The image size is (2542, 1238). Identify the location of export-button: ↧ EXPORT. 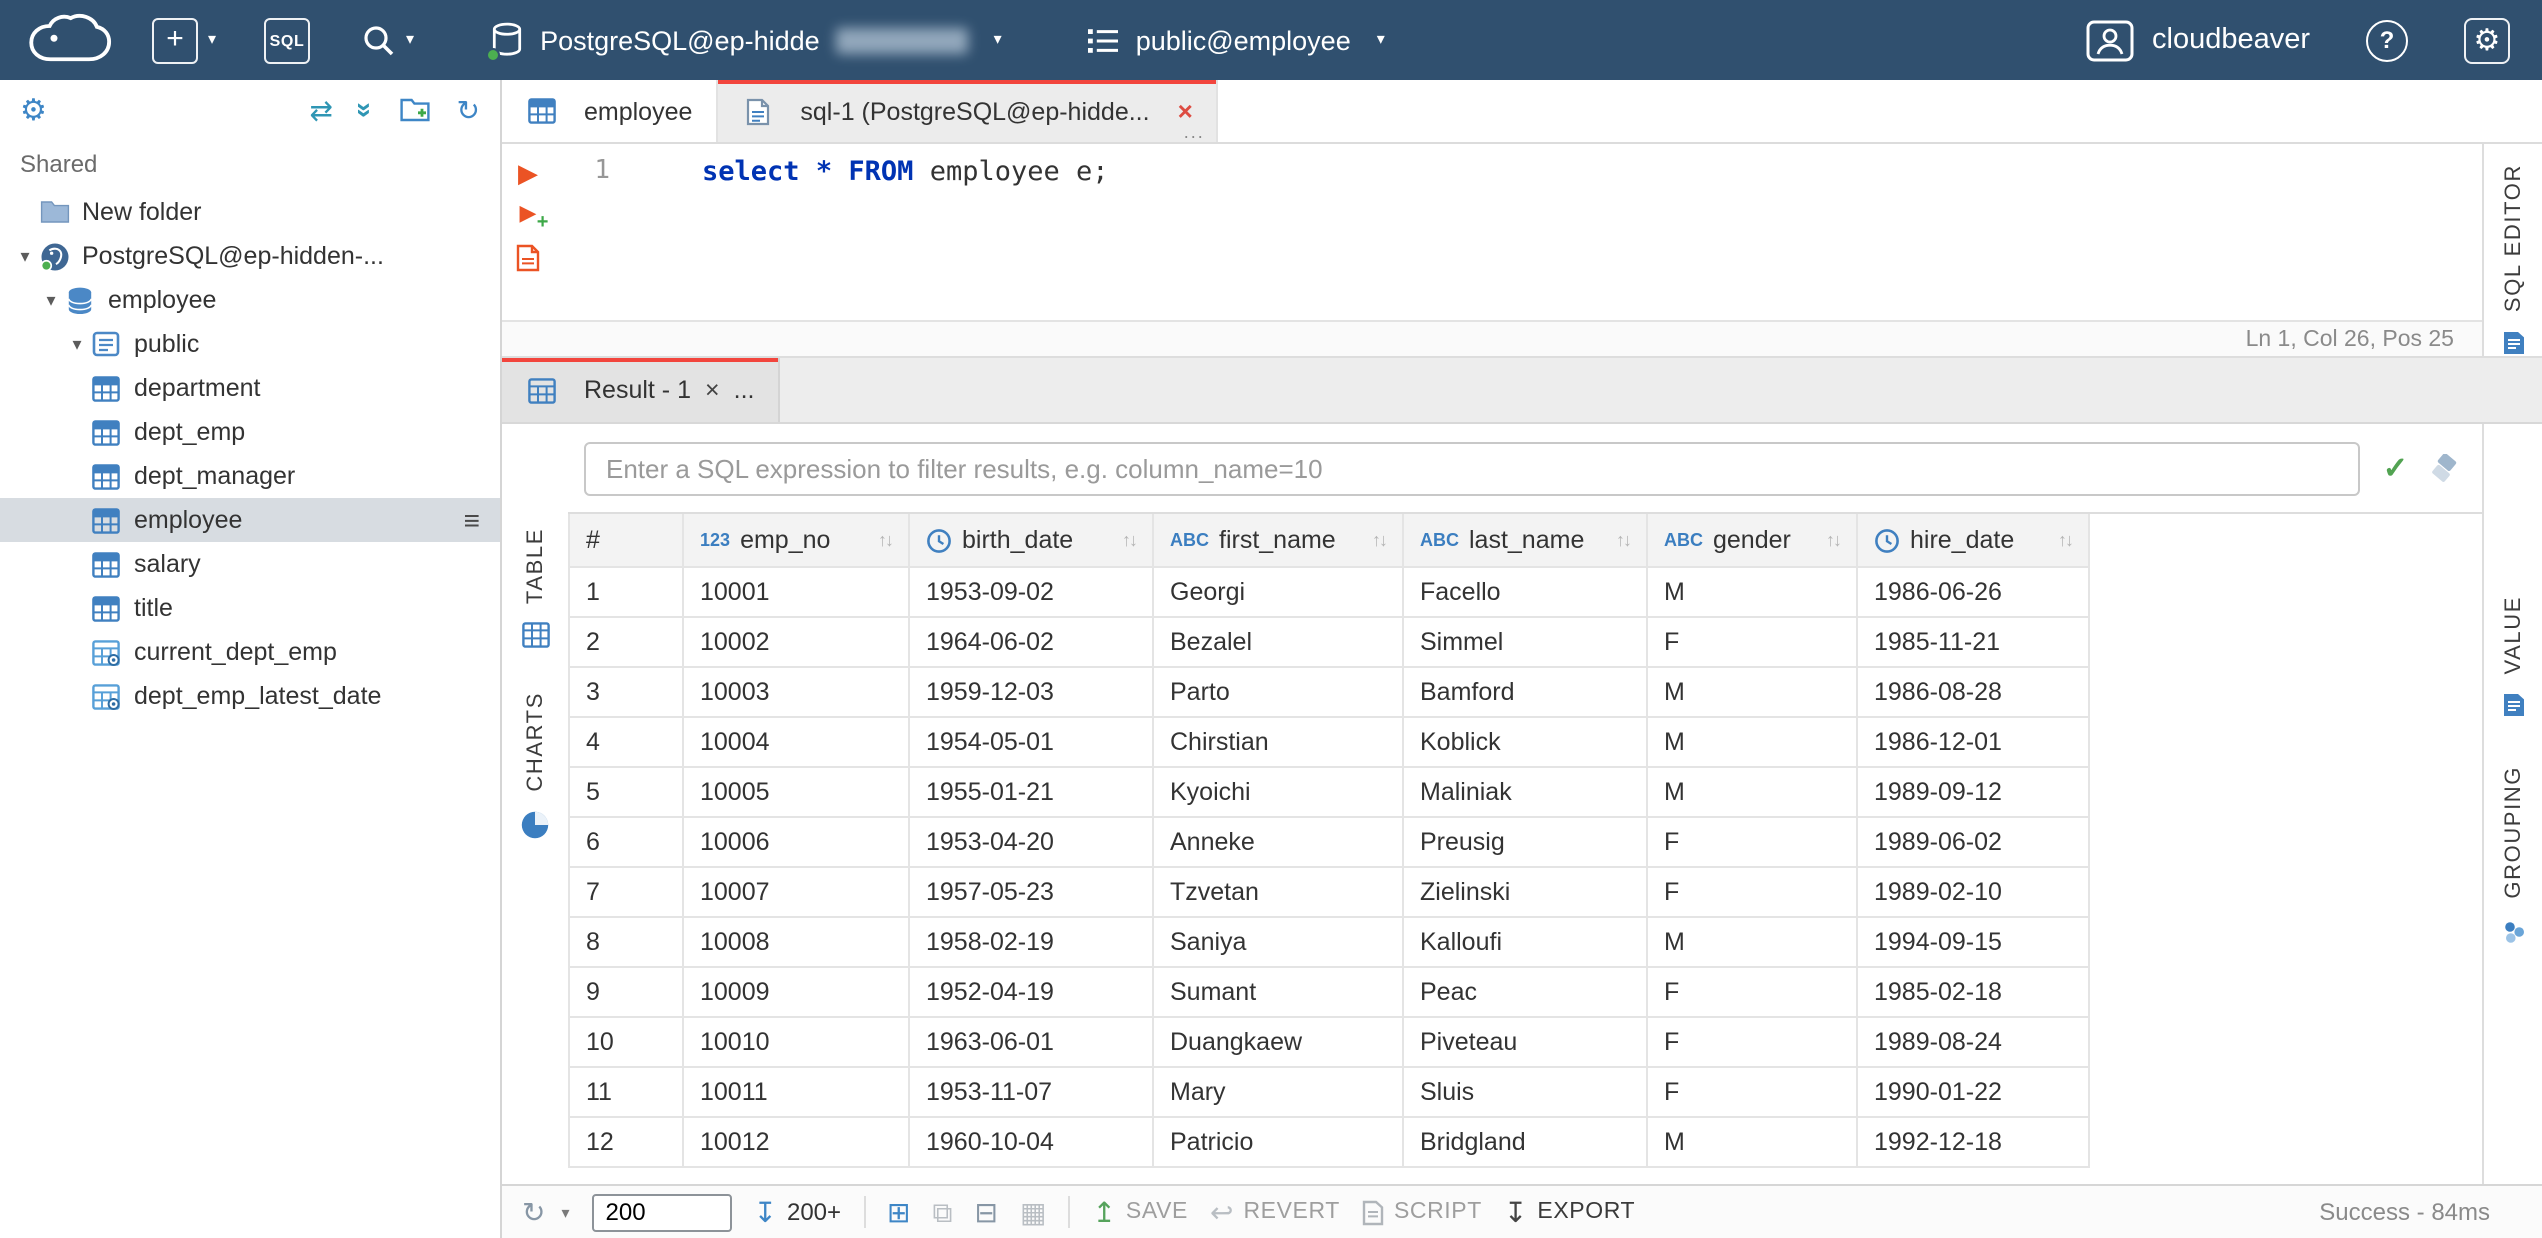
(1569, 1212).